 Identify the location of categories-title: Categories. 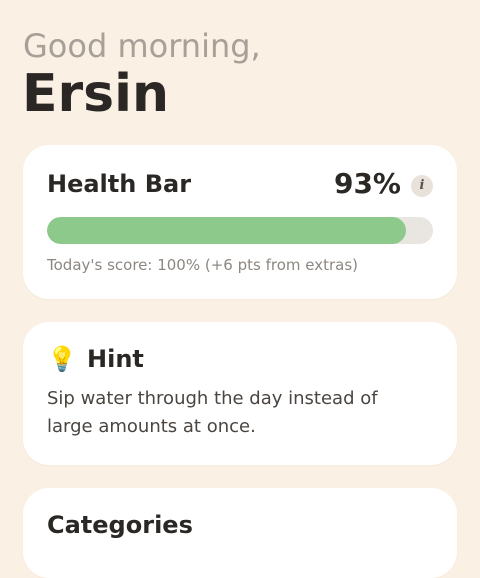
(120, 525).